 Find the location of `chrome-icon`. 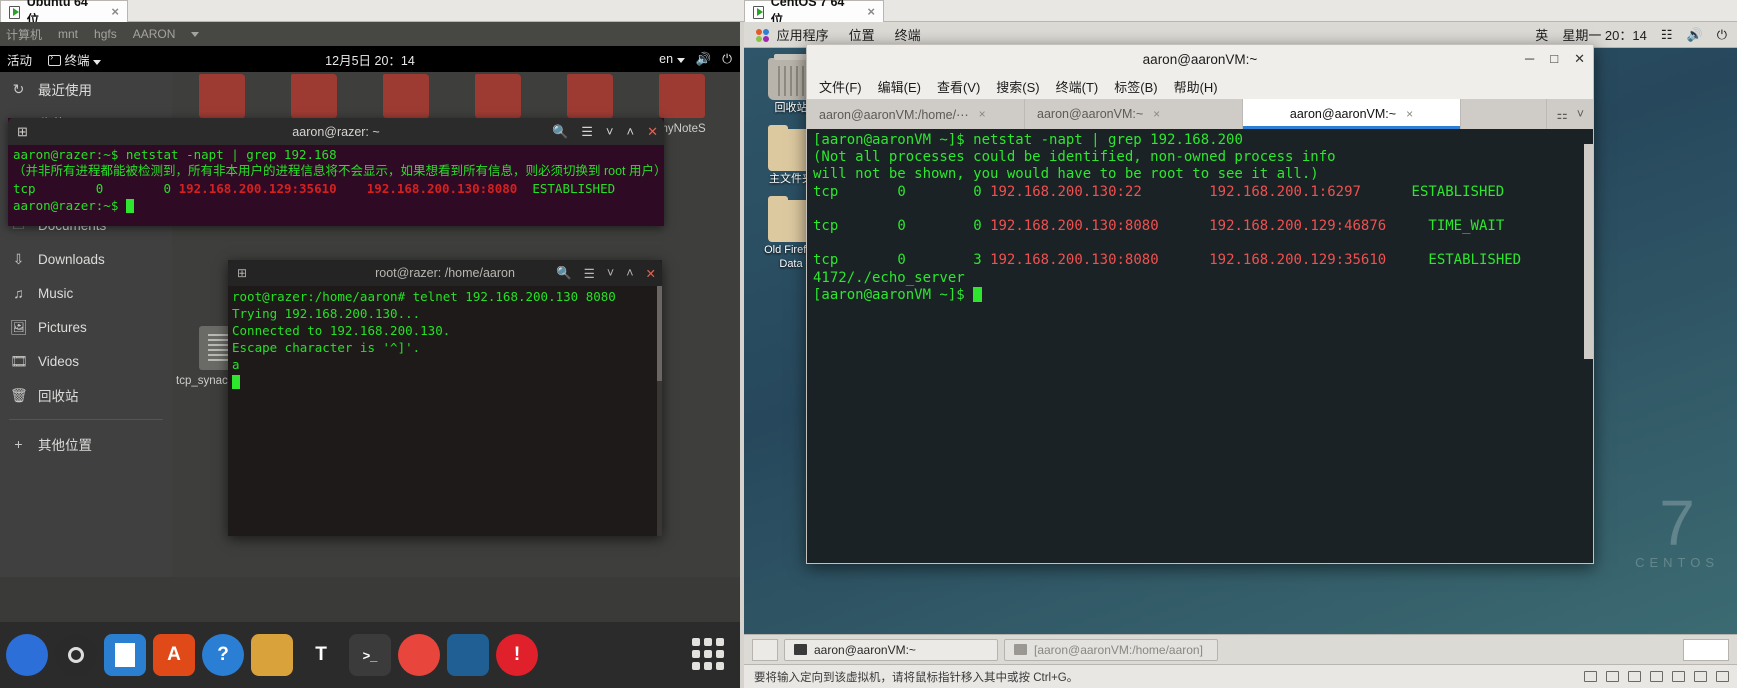

chrome-icon is located at coordinates (419, 655).